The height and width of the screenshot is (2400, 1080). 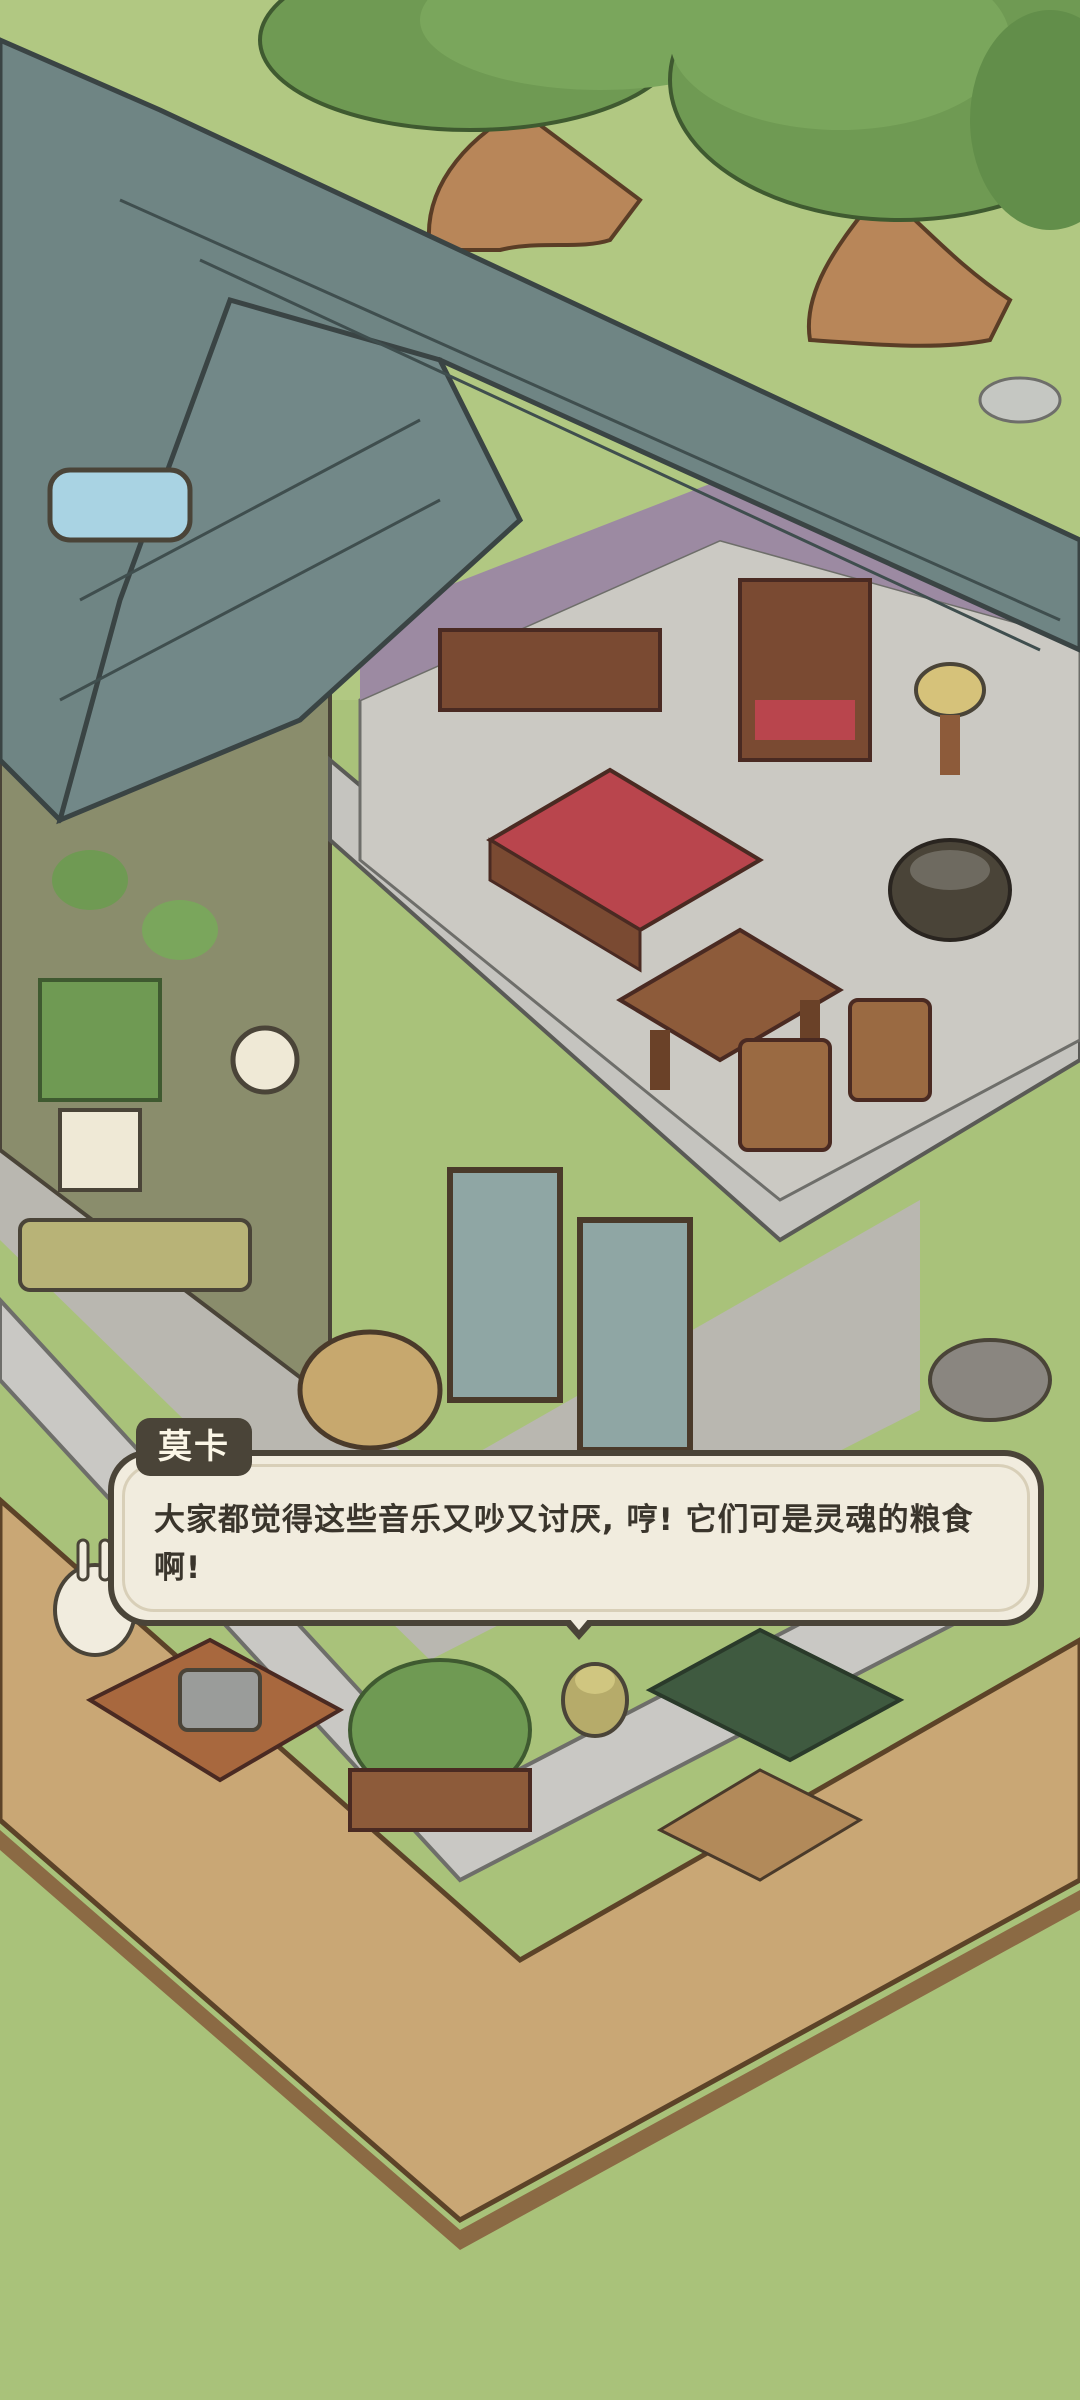 I want to click on bench, so click(x=135, y=1255).